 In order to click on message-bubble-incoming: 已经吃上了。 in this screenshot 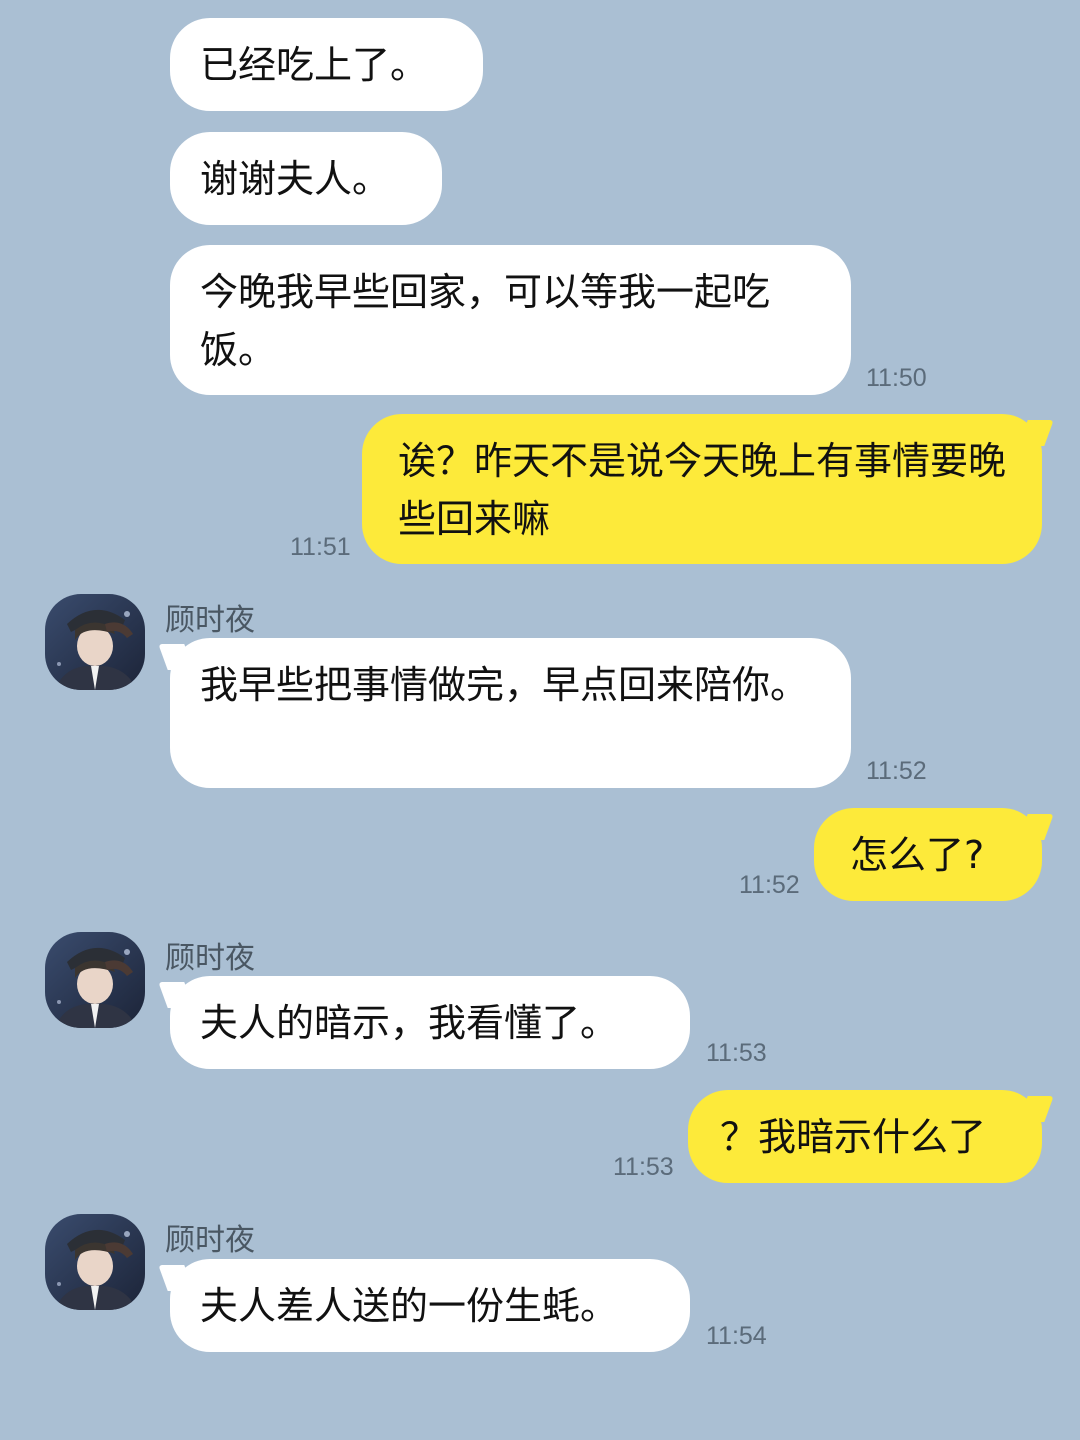, I will do `click(326, 64)`.